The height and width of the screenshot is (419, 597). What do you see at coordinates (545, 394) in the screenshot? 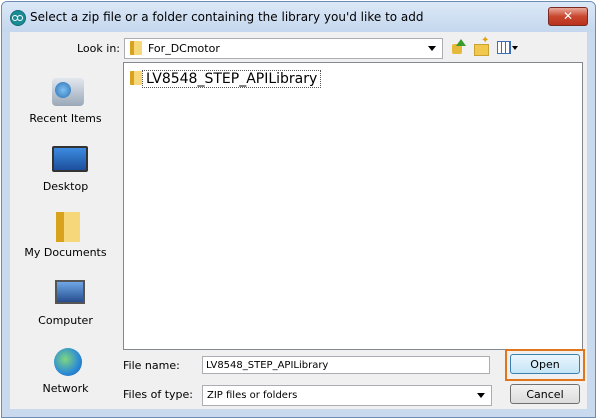
I see `cancel-button: Cancel` at bounding box center [545, 394].